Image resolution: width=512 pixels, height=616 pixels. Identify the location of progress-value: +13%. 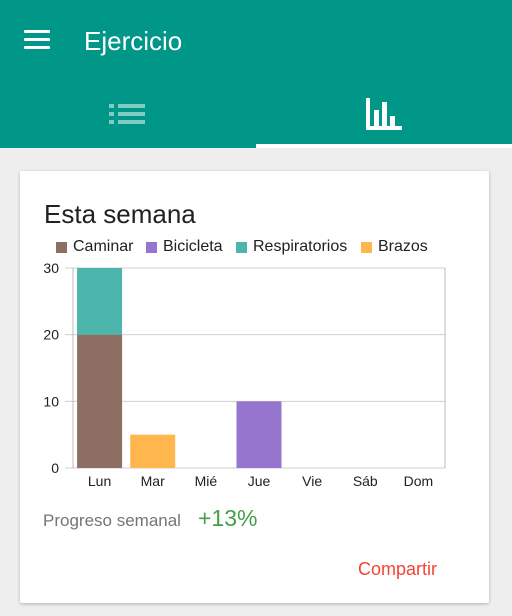
(228, 518).